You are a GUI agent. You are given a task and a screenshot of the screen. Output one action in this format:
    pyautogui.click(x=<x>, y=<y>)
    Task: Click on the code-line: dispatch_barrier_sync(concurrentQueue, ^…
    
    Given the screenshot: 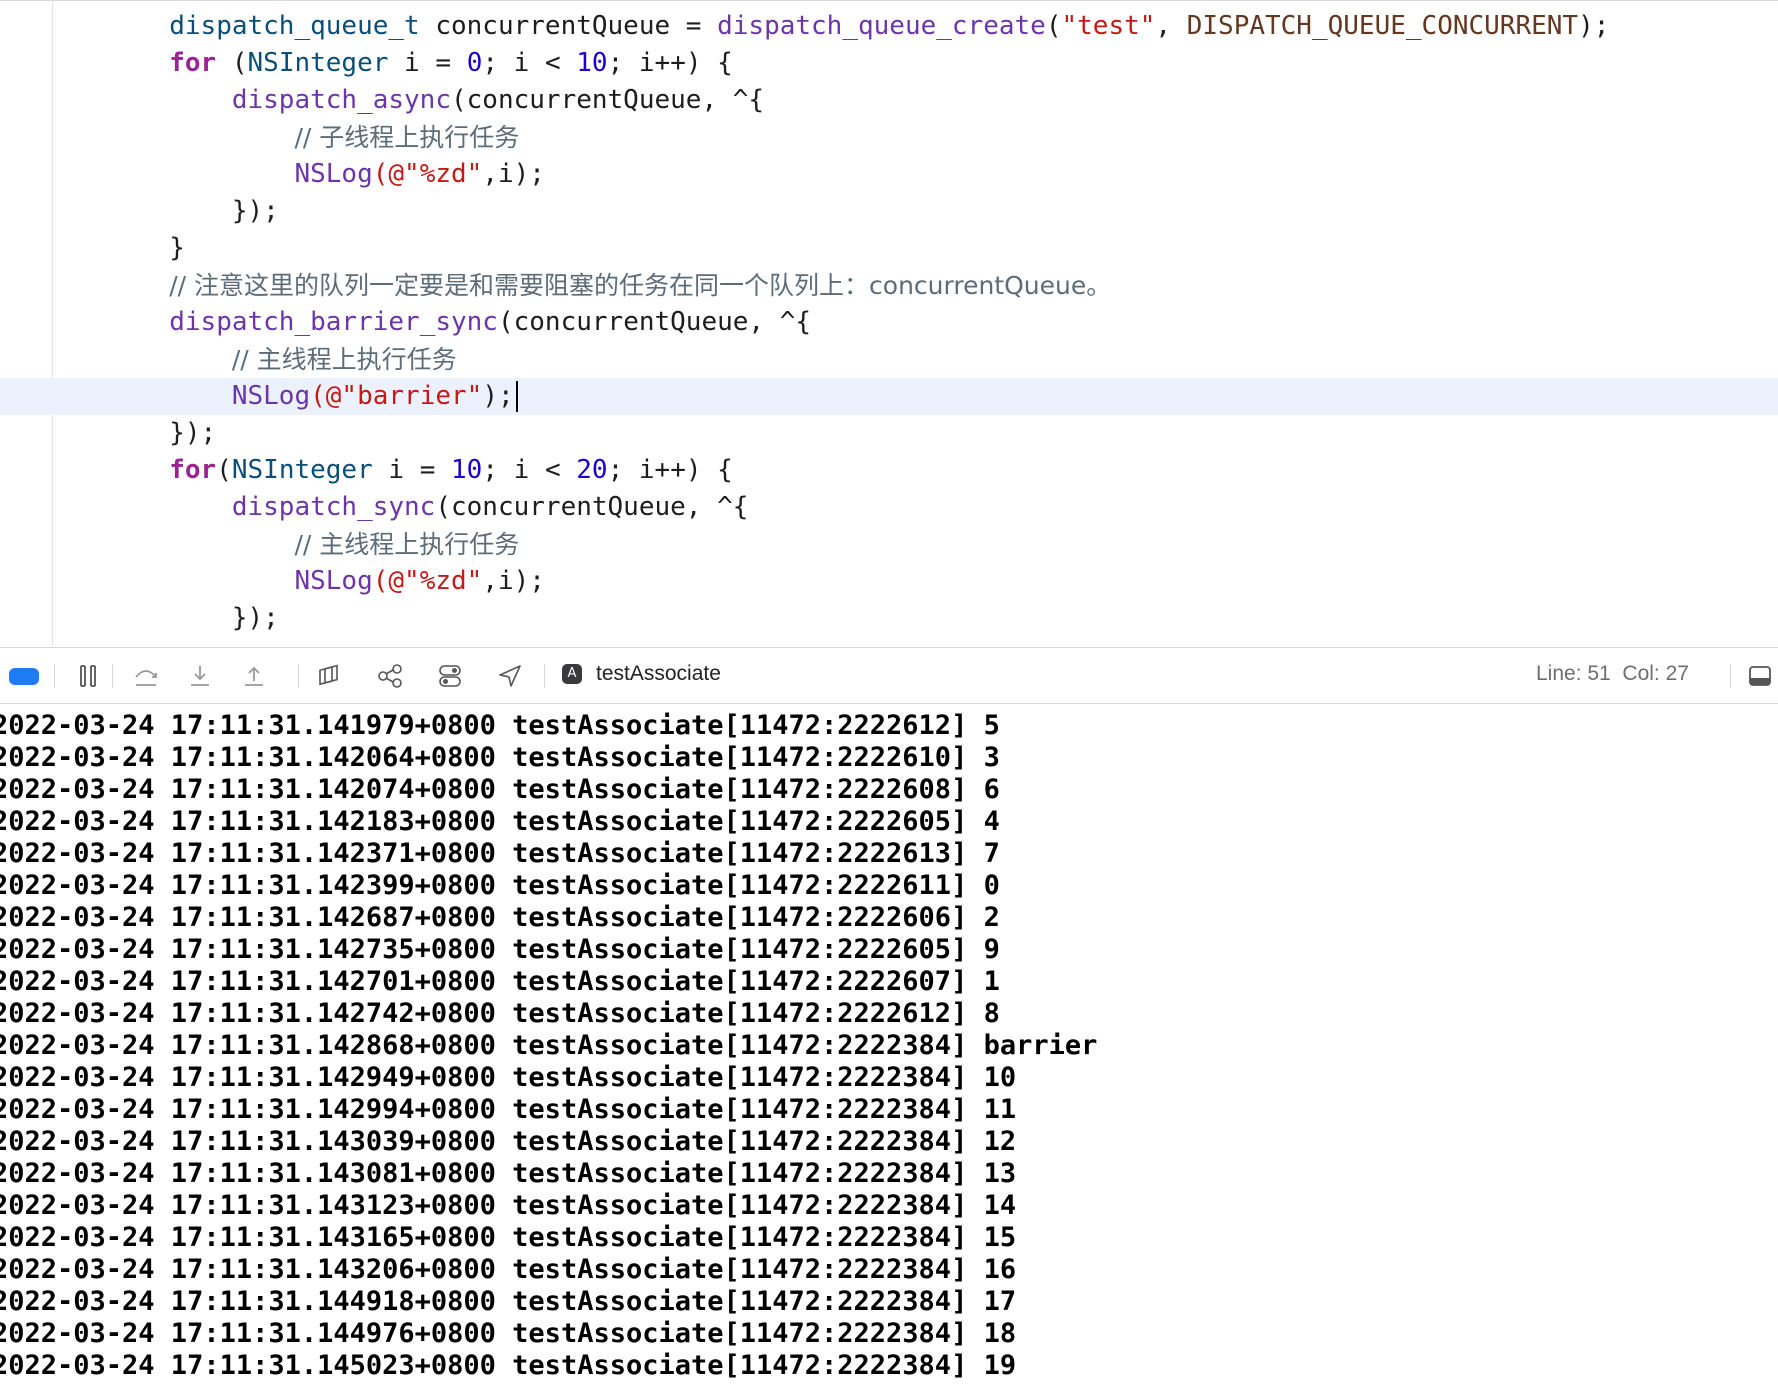 What is the action you would take?
    pyautogui.click(x=889, y=322)
    